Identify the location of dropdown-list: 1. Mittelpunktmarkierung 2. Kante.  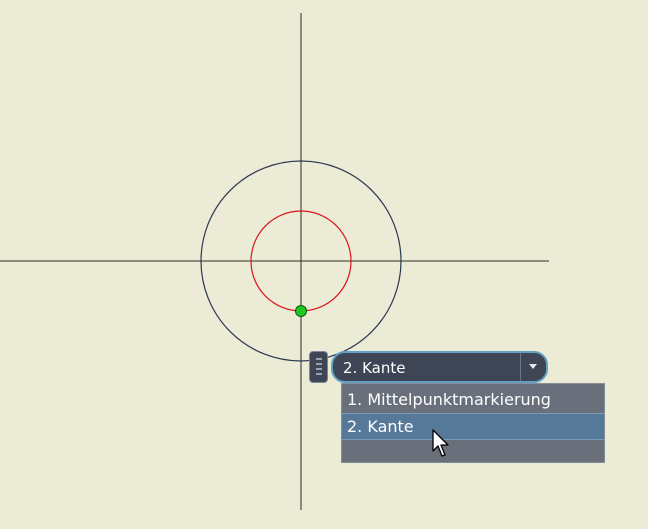
(473, 423).